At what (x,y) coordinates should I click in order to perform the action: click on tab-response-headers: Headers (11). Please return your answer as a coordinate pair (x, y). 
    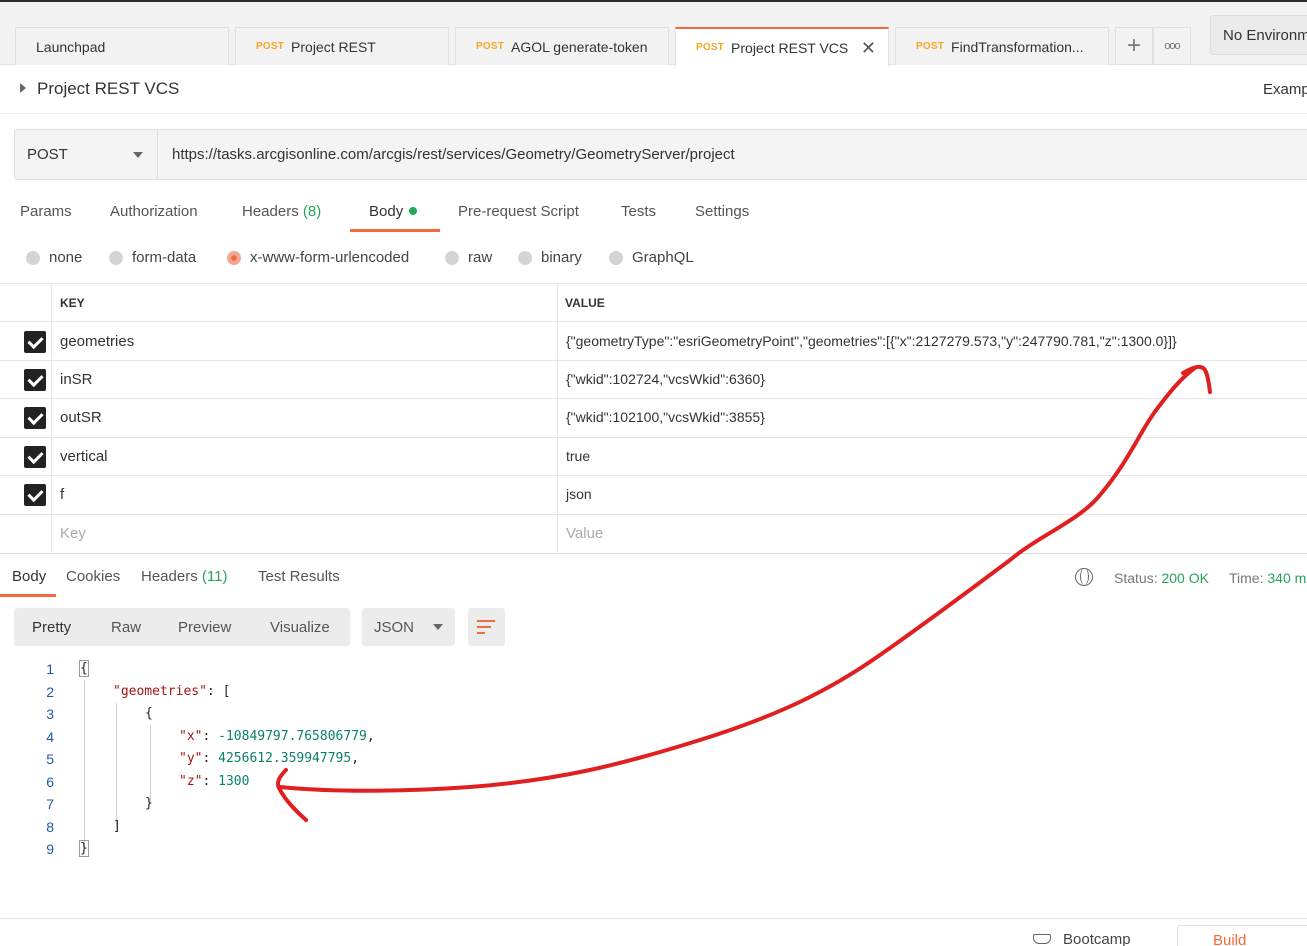
    Looking at the image, I should click on (184, 576).